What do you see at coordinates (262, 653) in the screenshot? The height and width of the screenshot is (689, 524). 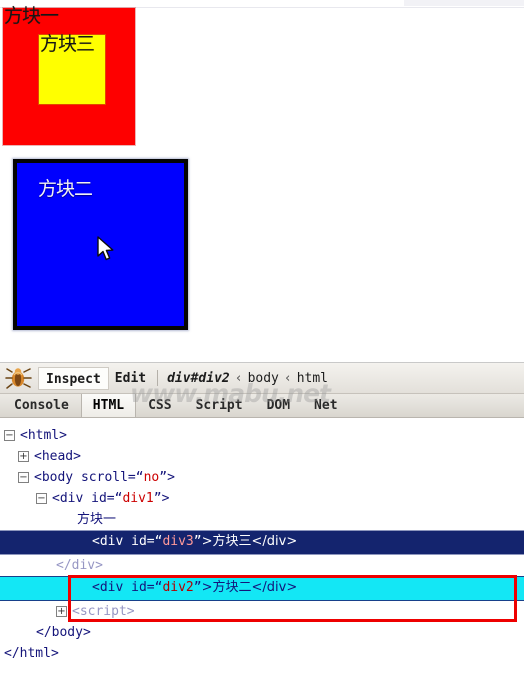 I see `tree-row-html-close: </html>` at bounding box center [262, 653].